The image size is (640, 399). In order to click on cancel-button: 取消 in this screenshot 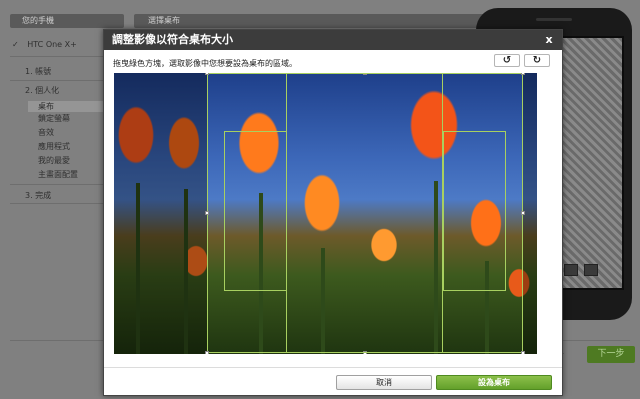, I will do `click(384, 382)`.